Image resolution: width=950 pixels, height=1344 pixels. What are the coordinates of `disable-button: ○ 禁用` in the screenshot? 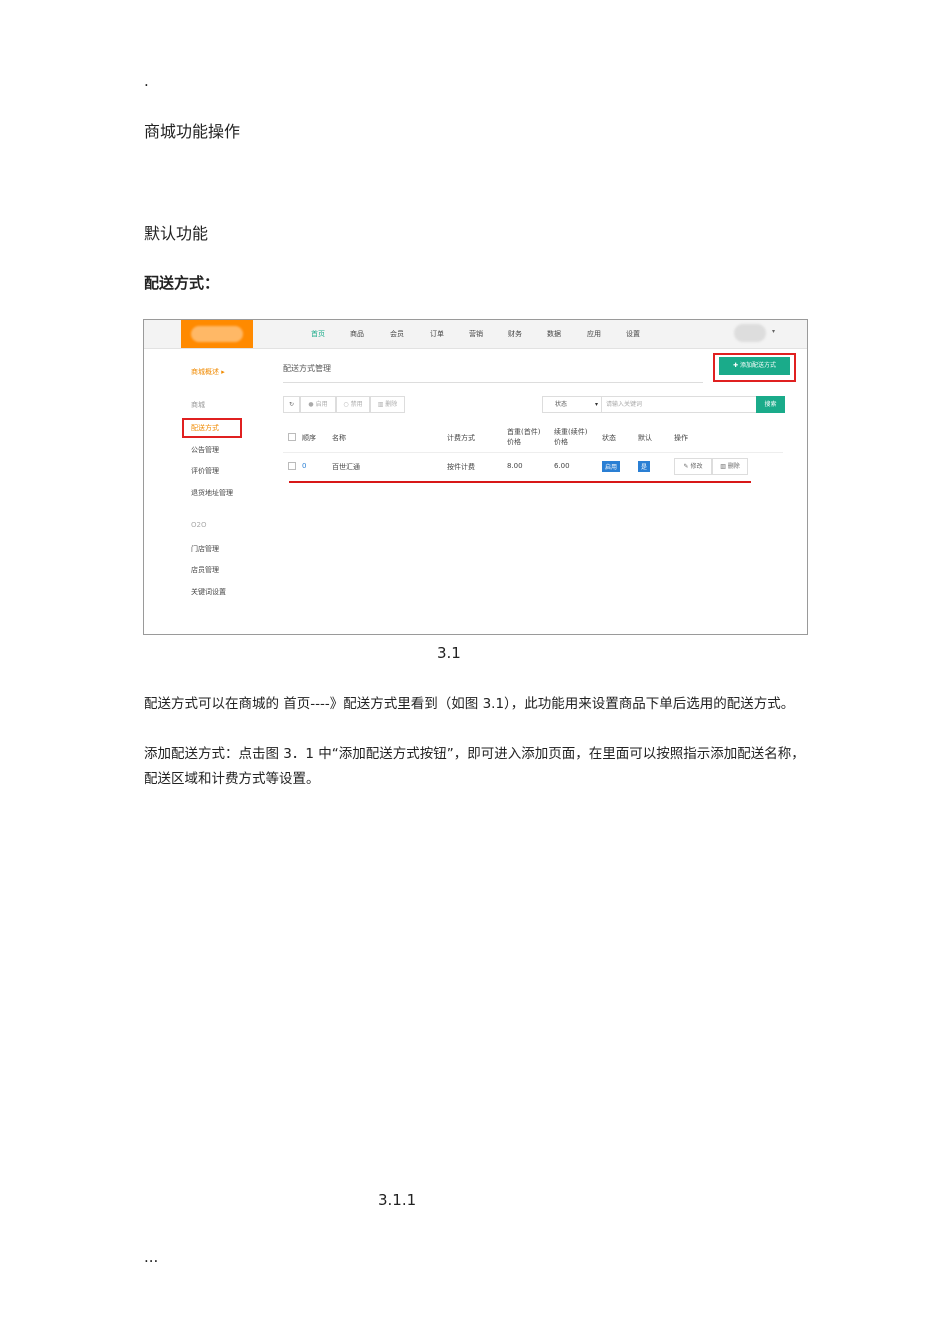 It's located at (353, 404).